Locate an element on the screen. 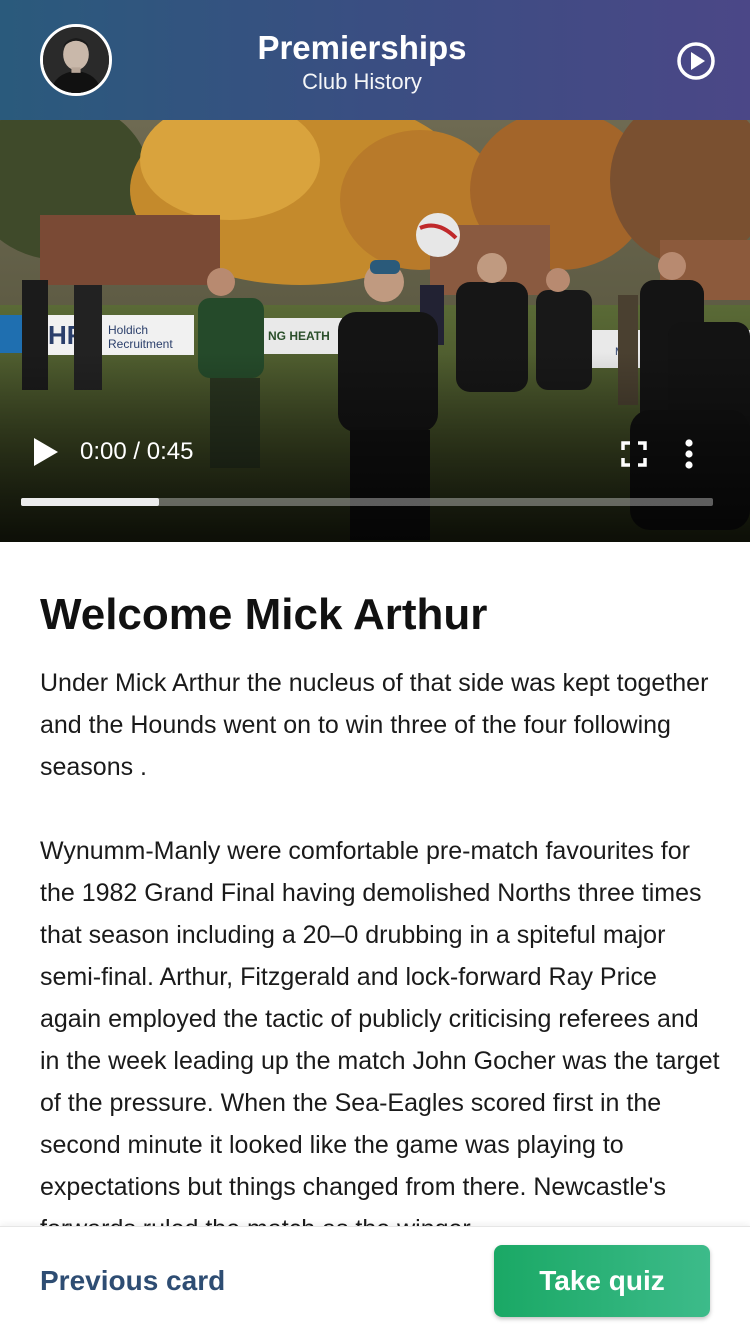  play-circle-icon is located at coordinates (696, 61).